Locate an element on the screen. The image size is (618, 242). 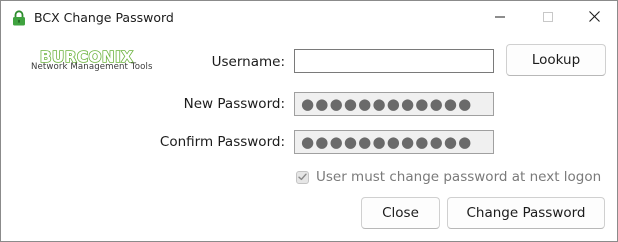
lock-icon is located at coordinates (19, 18).